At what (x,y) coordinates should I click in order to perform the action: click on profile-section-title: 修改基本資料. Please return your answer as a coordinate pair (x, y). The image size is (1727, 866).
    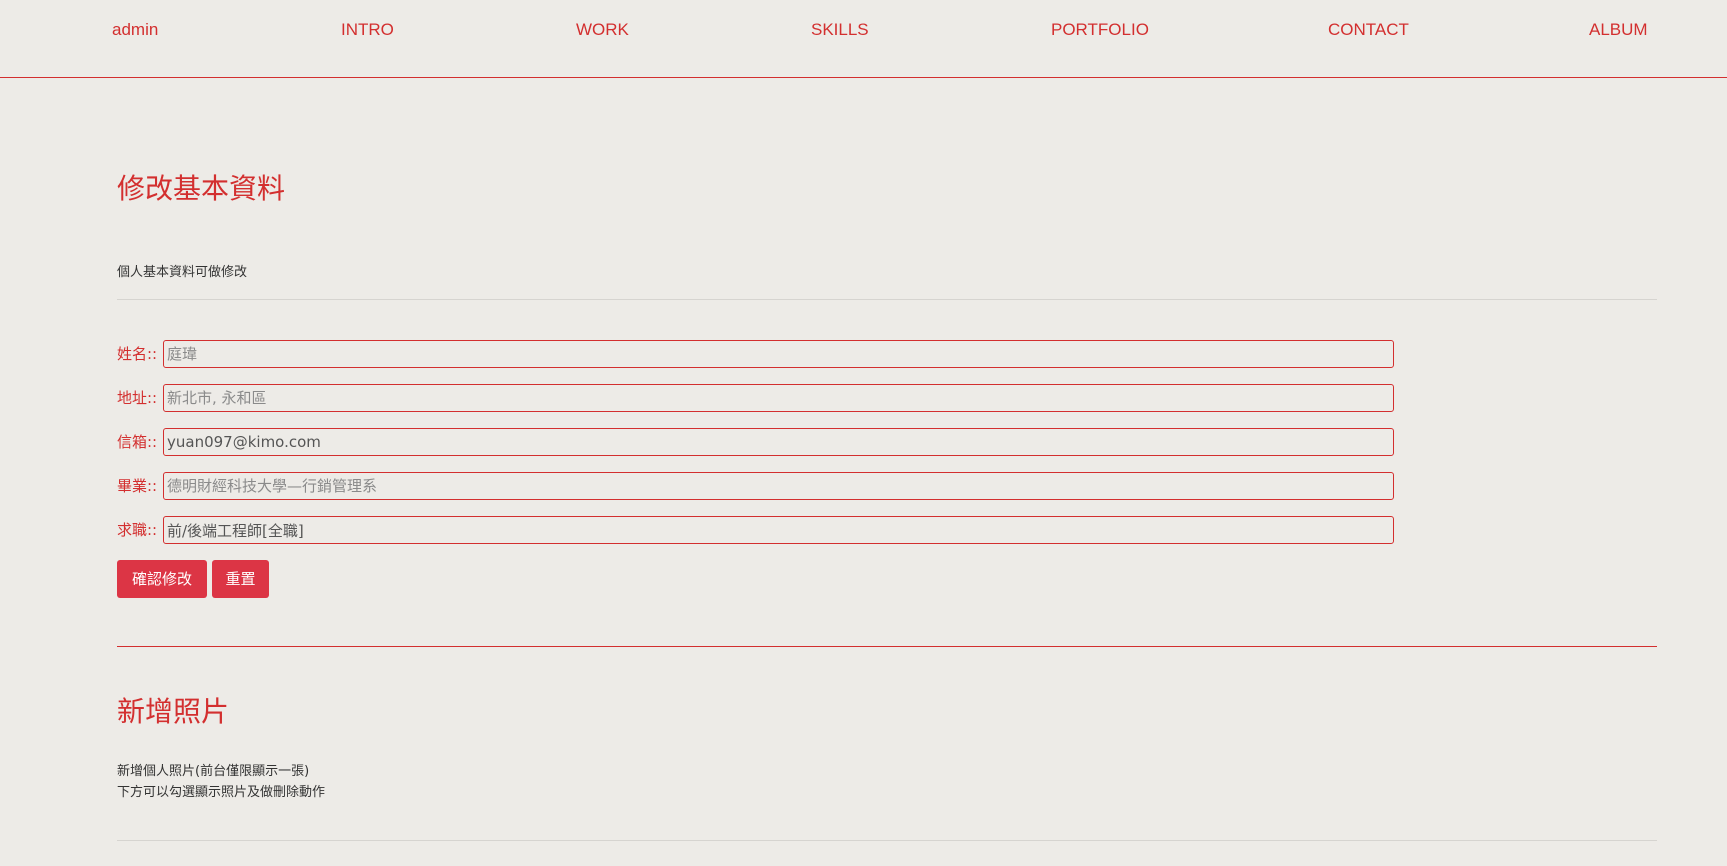
    Looking at the image, I should click on (201, 188).